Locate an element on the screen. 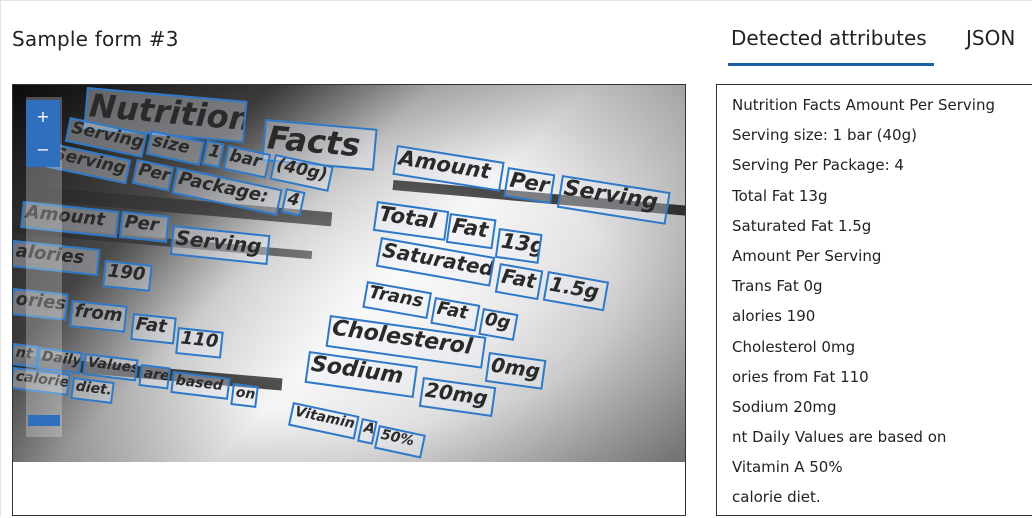 This screenshot has height=518, width=1032. zoom-in-button: + is located at coordinates (43, 117).